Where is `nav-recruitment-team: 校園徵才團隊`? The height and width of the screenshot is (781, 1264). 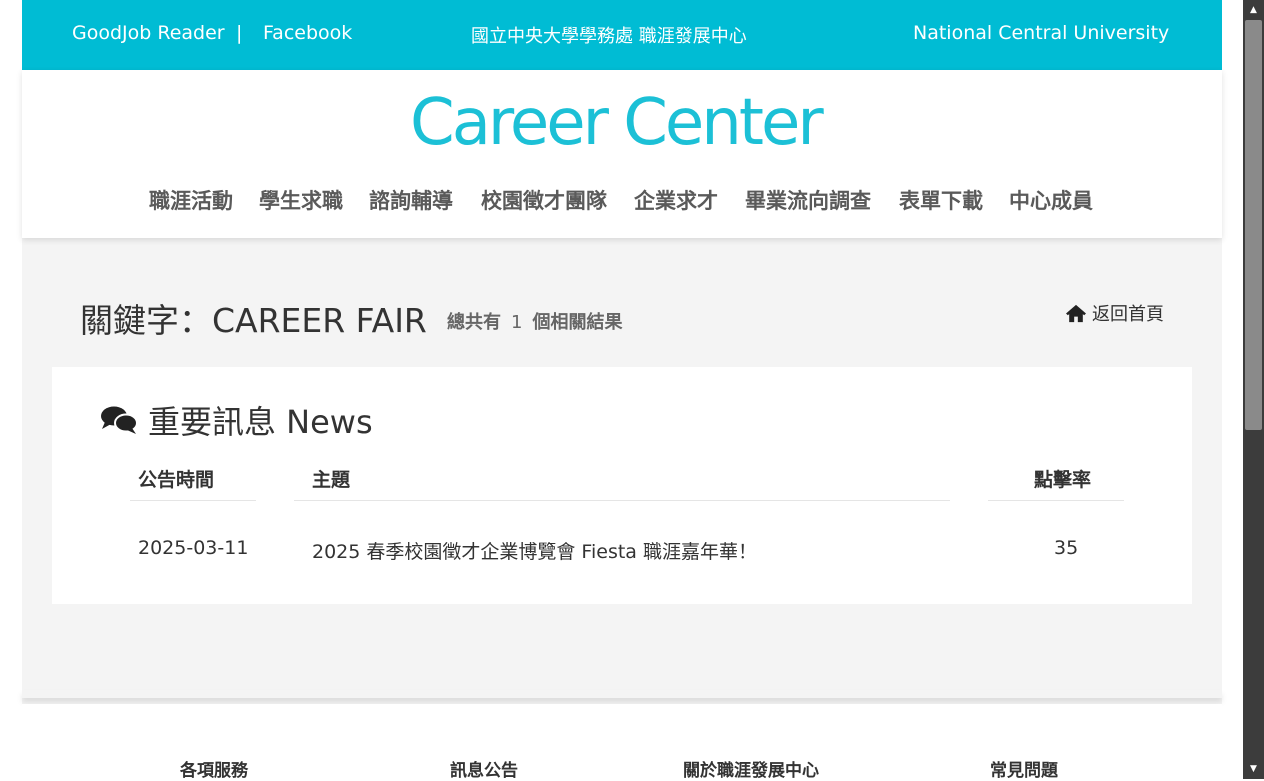
nav-recruitment-team: 校園徵才團隊 is located at coordinates (544, 201).